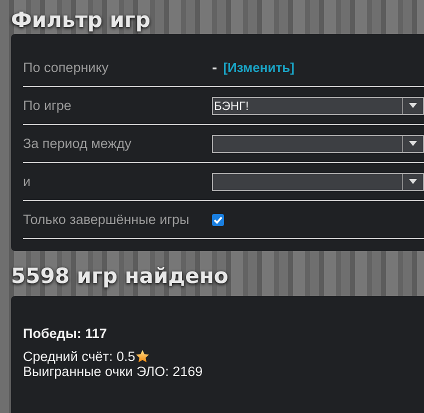 This screenshot has width=424, height=413. I want to click on results-title: 5598 игр найдено, so click(120, 276).